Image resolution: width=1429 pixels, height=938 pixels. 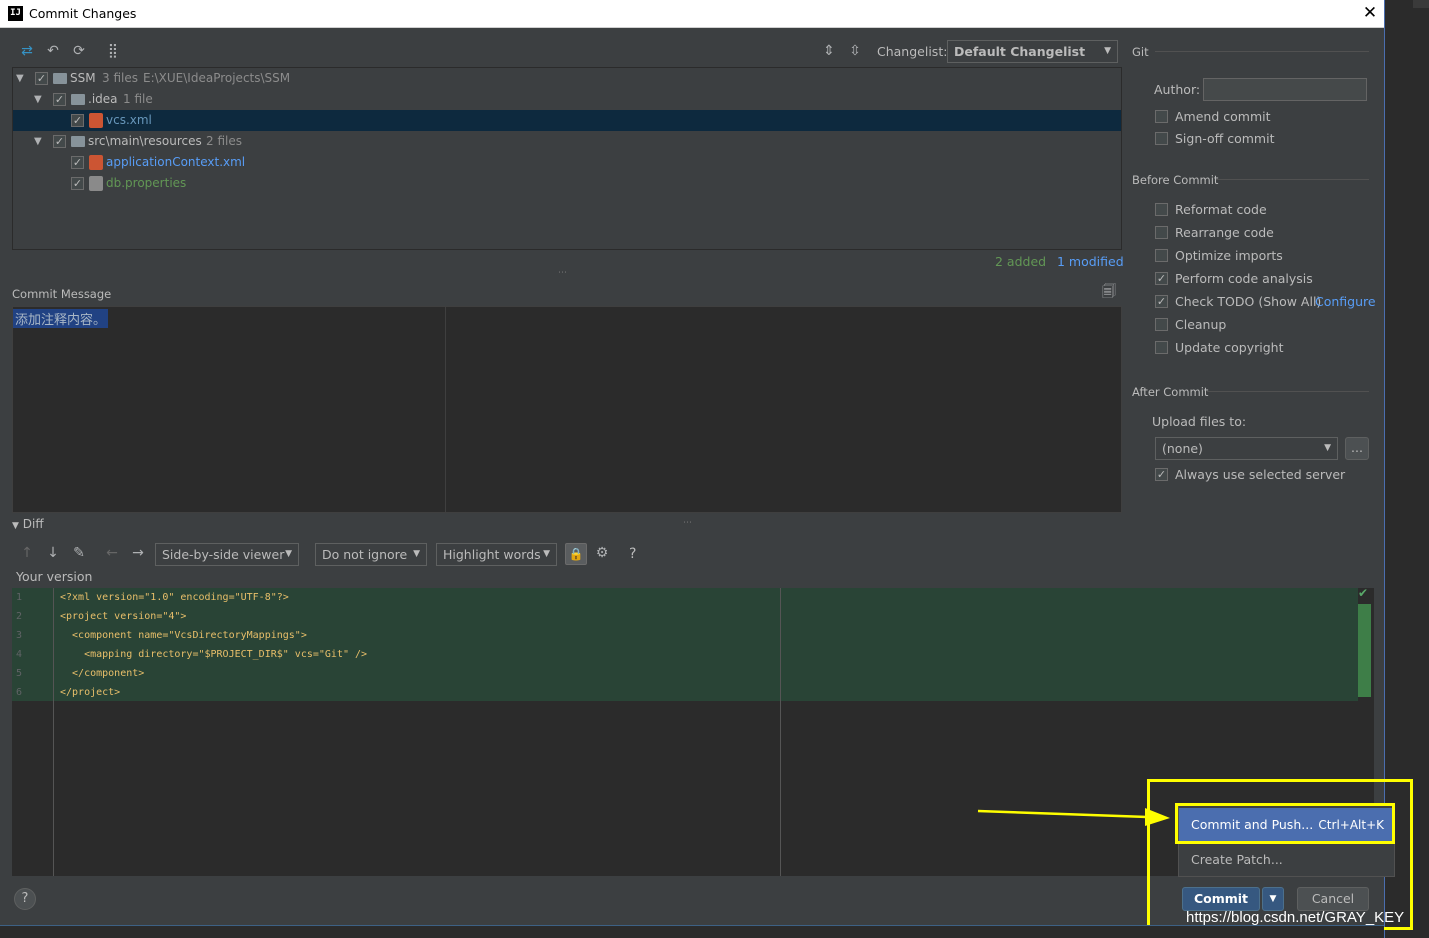 I want to click on signoff-checkbox, so click(x=1161, y=138).